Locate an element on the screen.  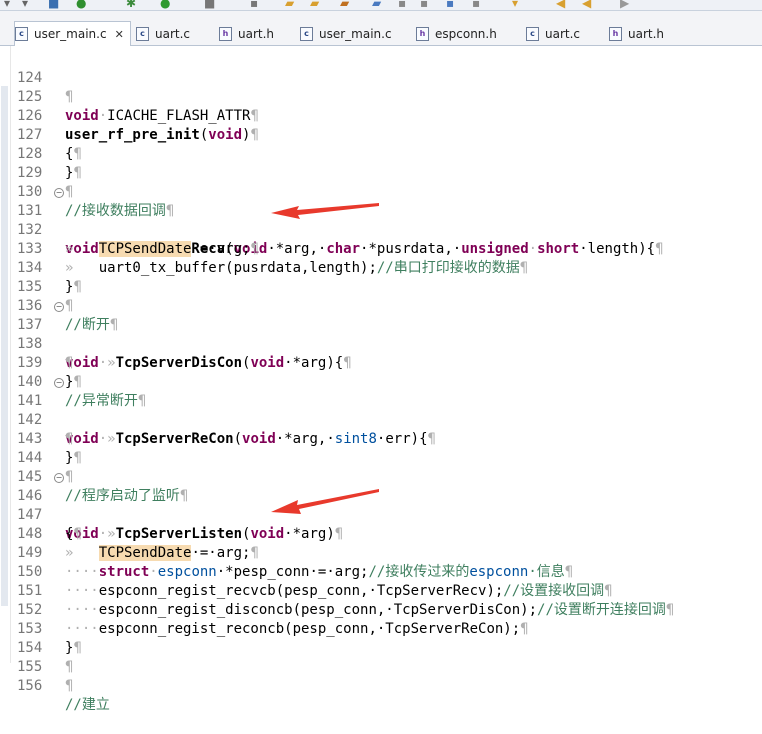
close-icon: ✕ is located at coordinates (119, 34).